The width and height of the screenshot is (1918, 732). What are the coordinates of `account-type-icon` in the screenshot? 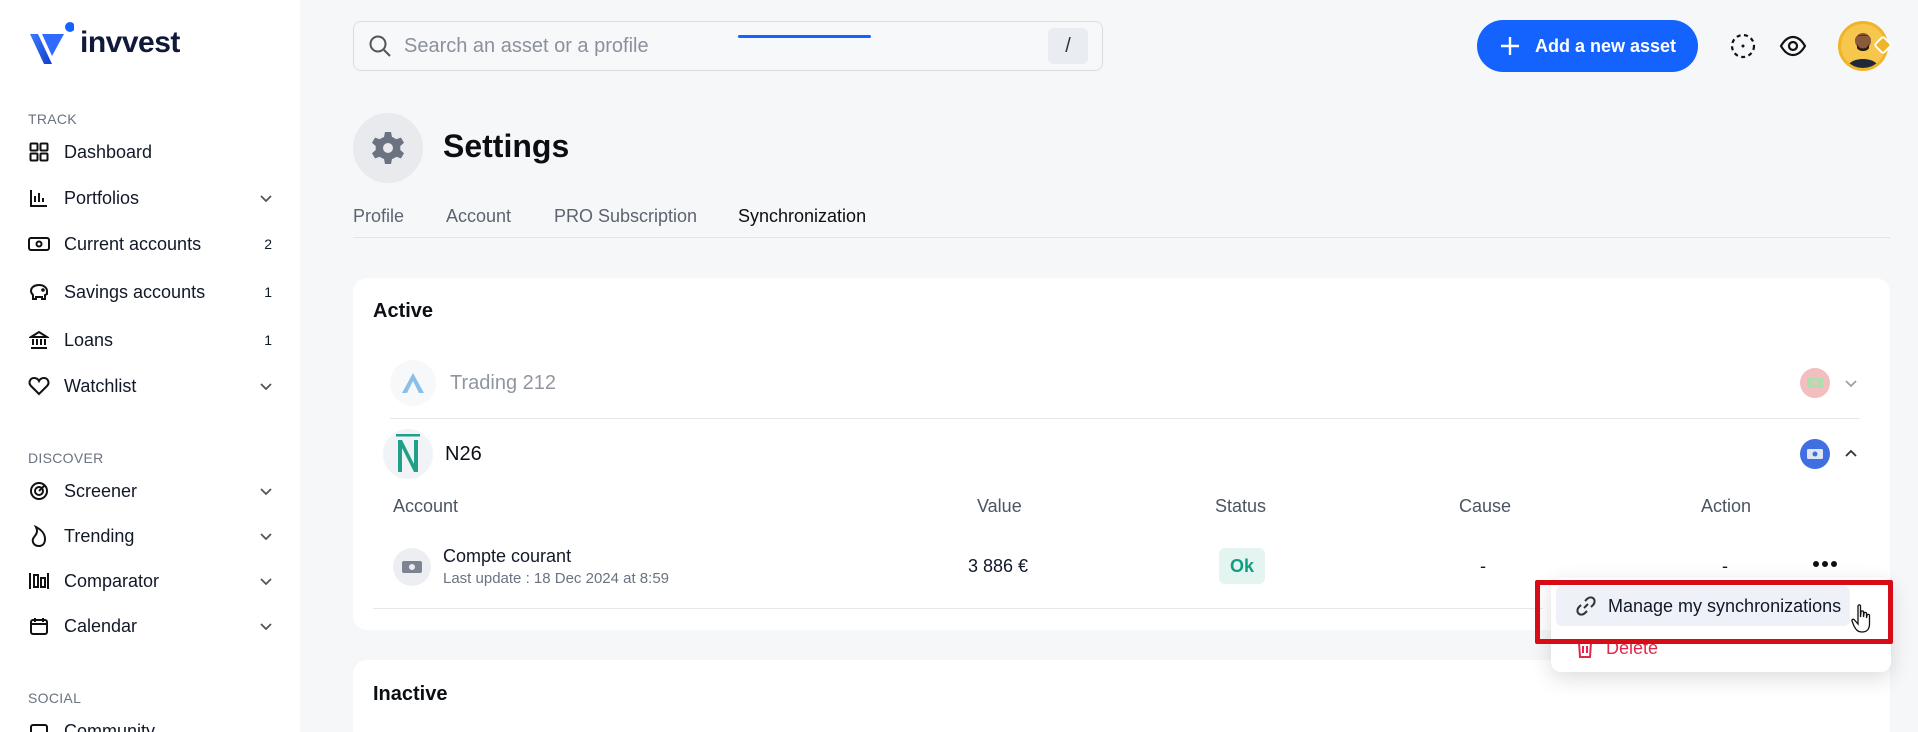 It's located at (412, 567).